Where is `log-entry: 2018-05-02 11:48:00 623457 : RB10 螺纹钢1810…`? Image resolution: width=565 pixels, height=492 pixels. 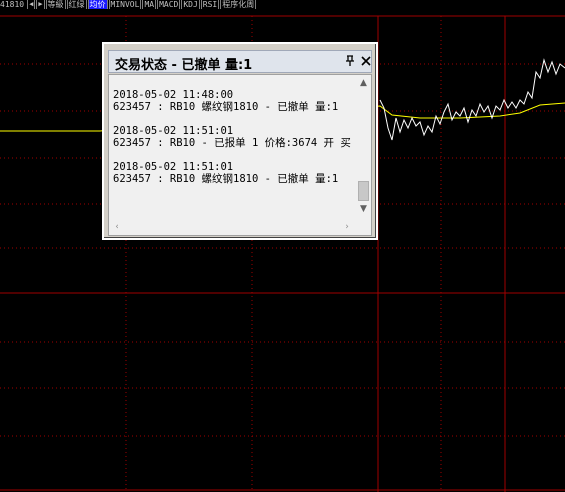 log-entry: 2018-05-02 11:48:00 623457 : RB10 螺纹钢1810… is located at coordinates (234, 101).